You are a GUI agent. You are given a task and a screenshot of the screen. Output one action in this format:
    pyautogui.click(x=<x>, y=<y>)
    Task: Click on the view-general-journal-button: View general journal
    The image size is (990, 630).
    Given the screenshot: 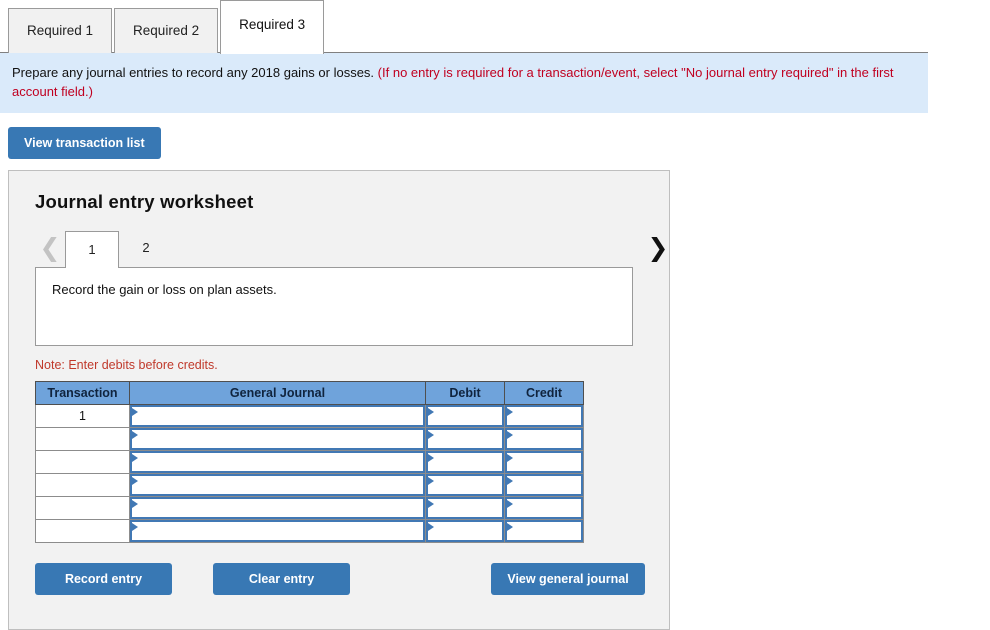 What is the action you would take?
    pyautogui.click(x=568, y=579)
    